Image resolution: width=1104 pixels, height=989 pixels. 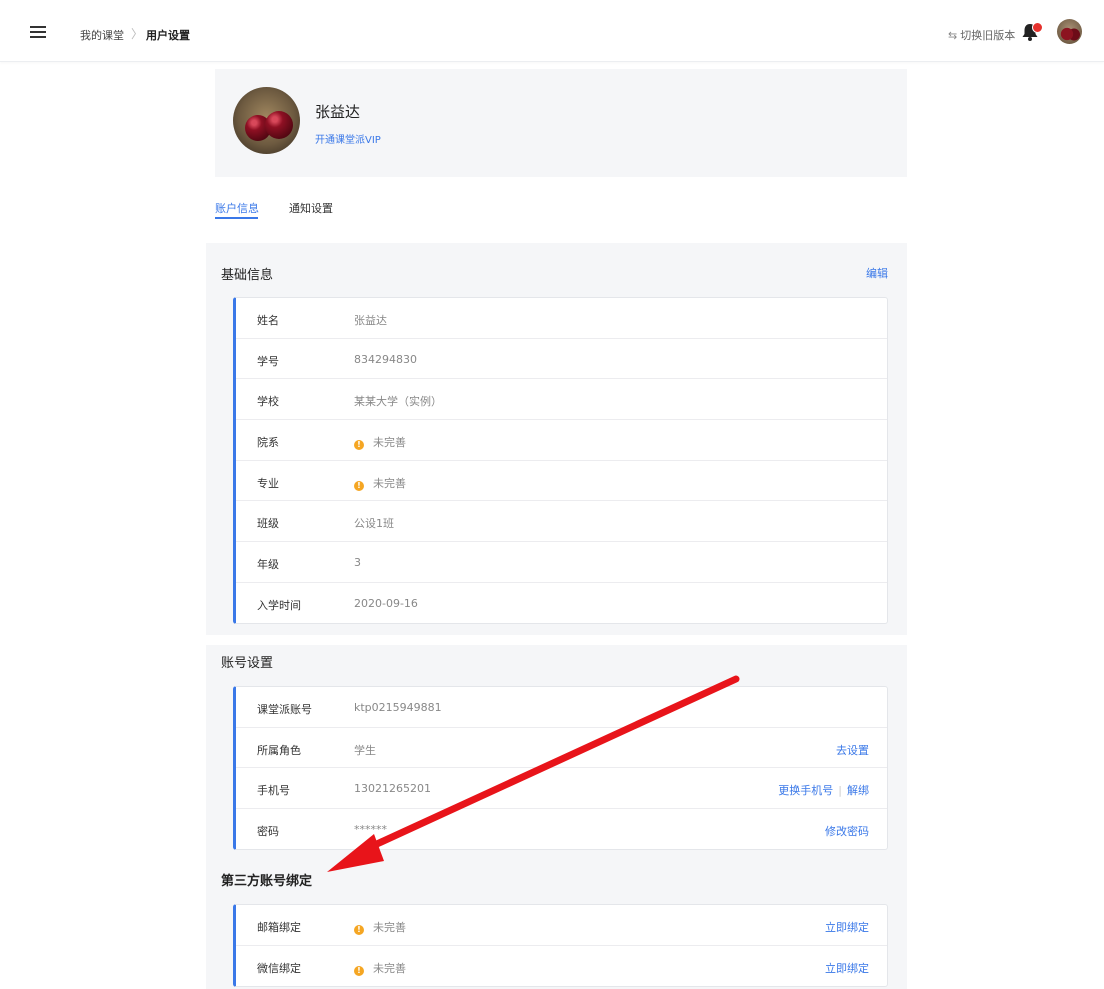 What do you see at coordinates (168, 35) in the screenshot?
I see `breadcrumb-user-settings: 用户设置` at bounding box center [168, 35].